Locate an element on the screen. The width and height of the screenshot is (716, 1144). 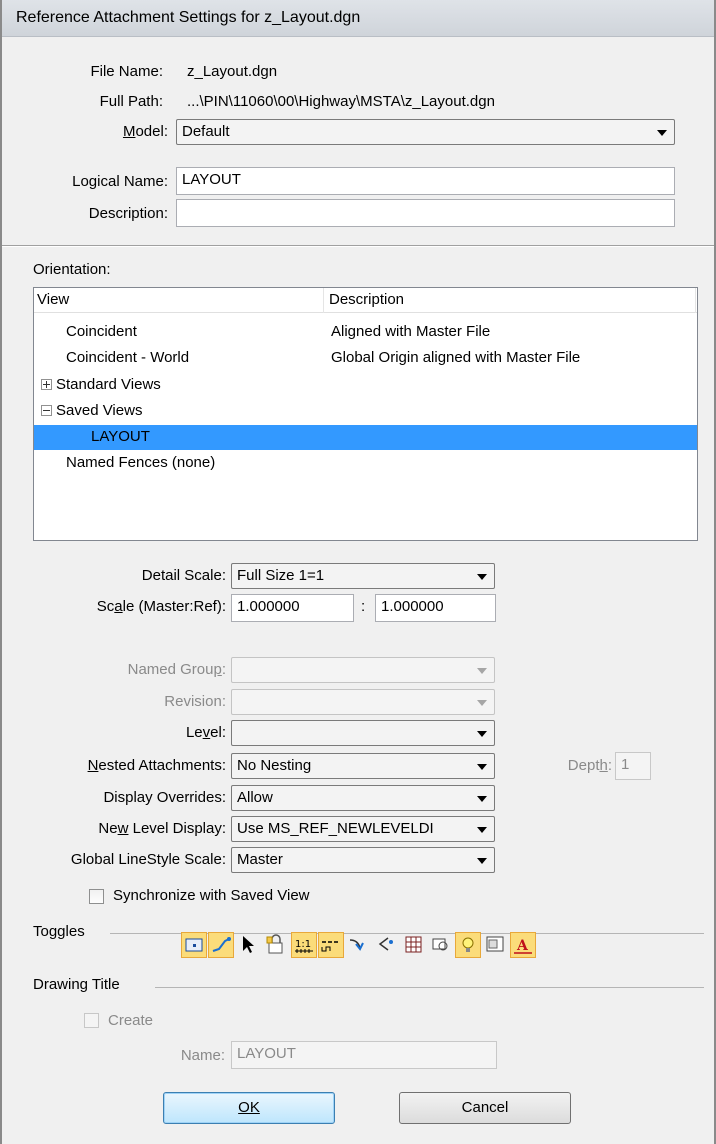
logical-name-label: Logical Name: is located at coordinates (120, 181).